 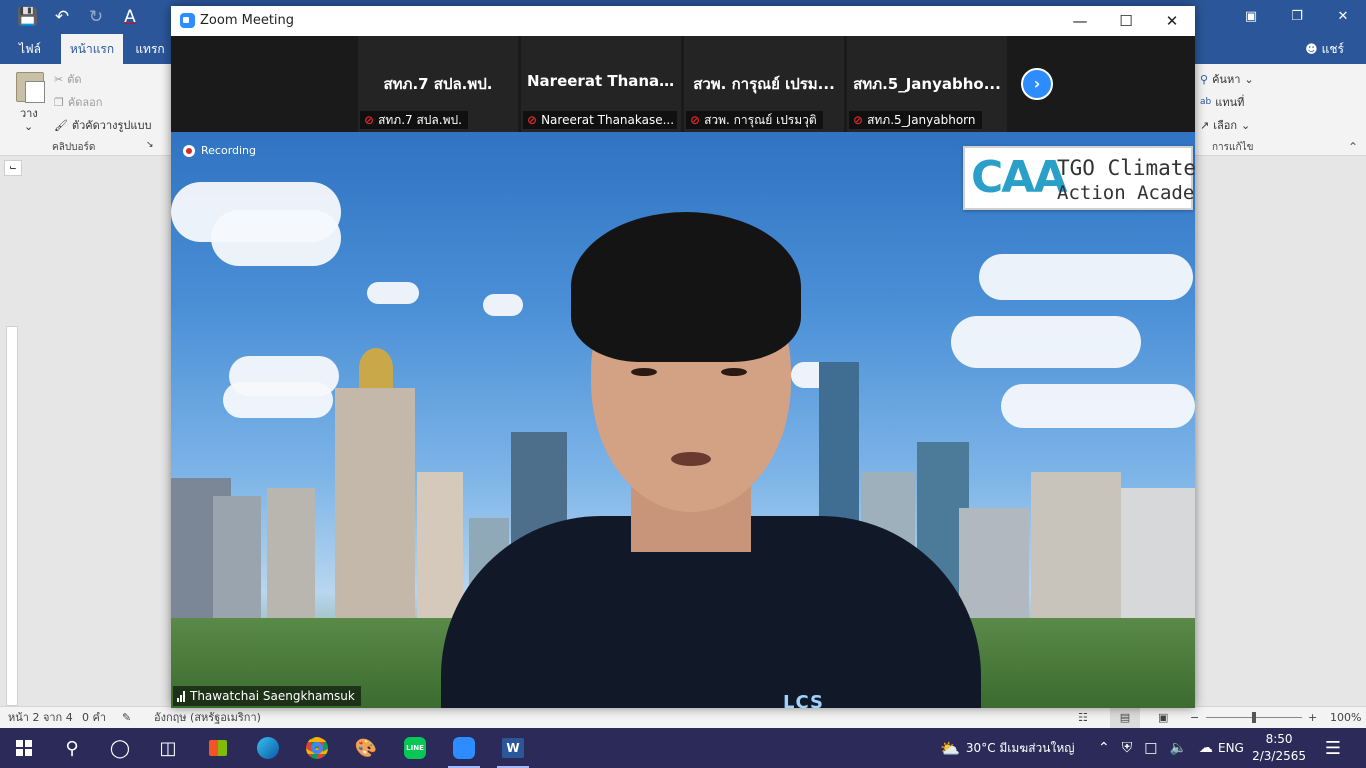 I want to click on clock-date: 2/3/2565, so click(x=1279, y=756).